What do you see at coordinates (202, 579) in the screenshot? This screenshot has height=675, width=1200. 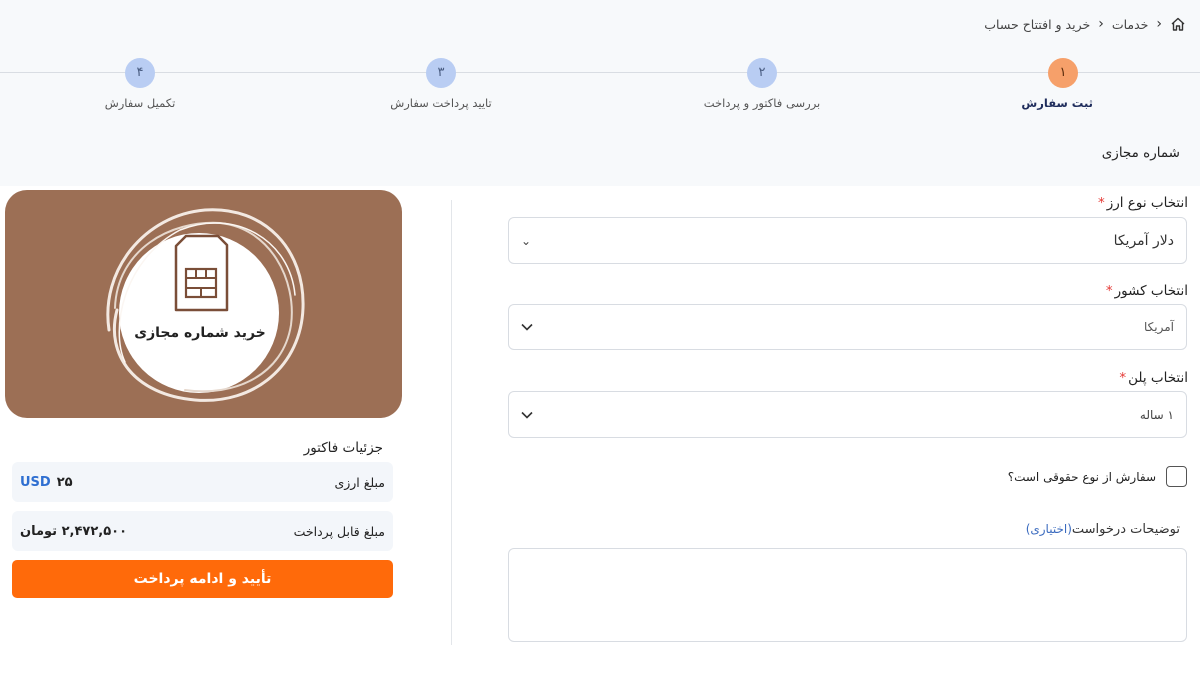 I see `confirm-payment-button: تأیید و ادامه پرداخت` at bounding box center [202, 579].